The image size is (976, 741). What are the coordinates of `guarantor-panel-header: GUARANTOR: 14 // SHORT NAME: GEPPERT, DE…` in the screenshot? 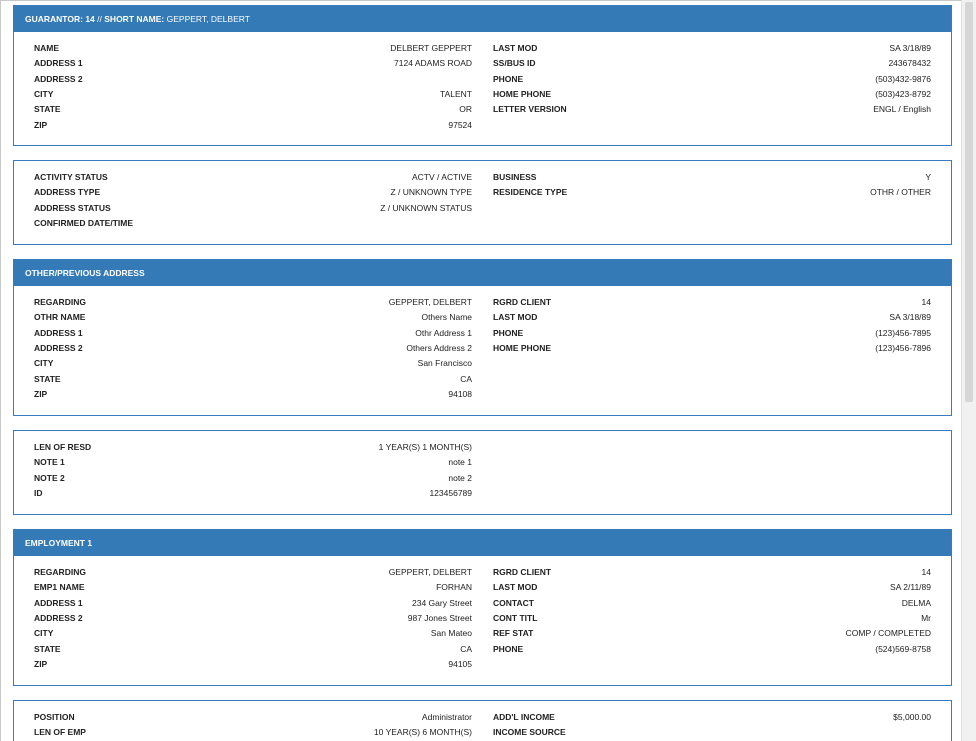 It's located at (482, 19).